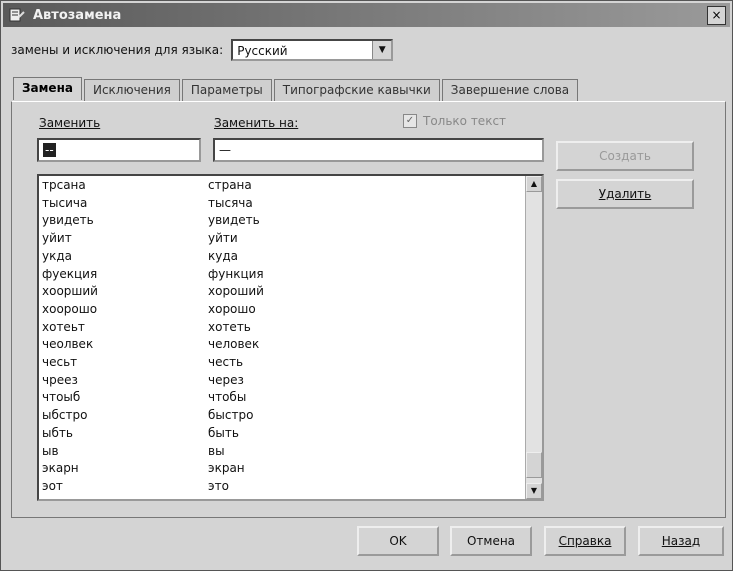 This screenshot has height=571, width=733. Describe the element at coordinates (410, 121) in the screenshot. I see `check-icon: ✓` at that location.